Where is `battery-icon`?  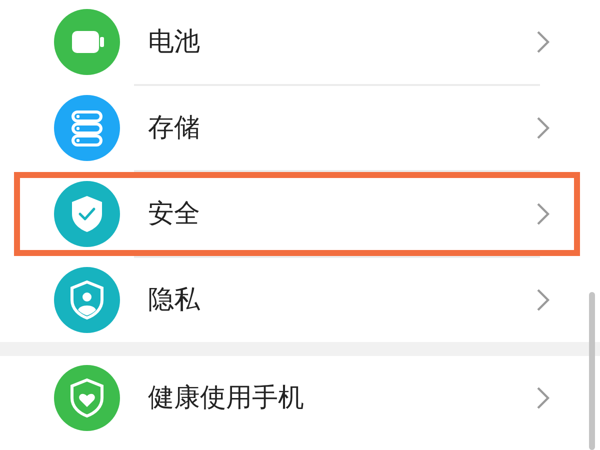
battery-icon is located at coordinates (87, 42).